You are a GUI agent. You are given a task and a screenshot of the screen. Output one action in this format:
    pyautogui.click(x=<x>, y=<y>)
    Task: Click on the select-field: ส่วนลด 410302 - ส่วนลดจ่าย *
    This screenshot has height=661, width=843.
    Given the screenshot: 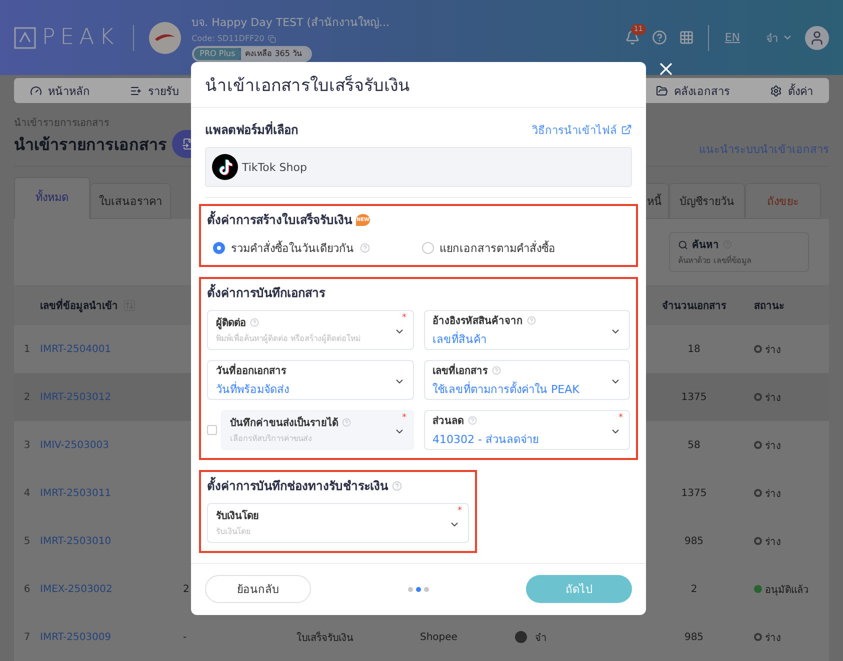 What is the action you would take?
    pyautogui.click(x=527, y=430)
    